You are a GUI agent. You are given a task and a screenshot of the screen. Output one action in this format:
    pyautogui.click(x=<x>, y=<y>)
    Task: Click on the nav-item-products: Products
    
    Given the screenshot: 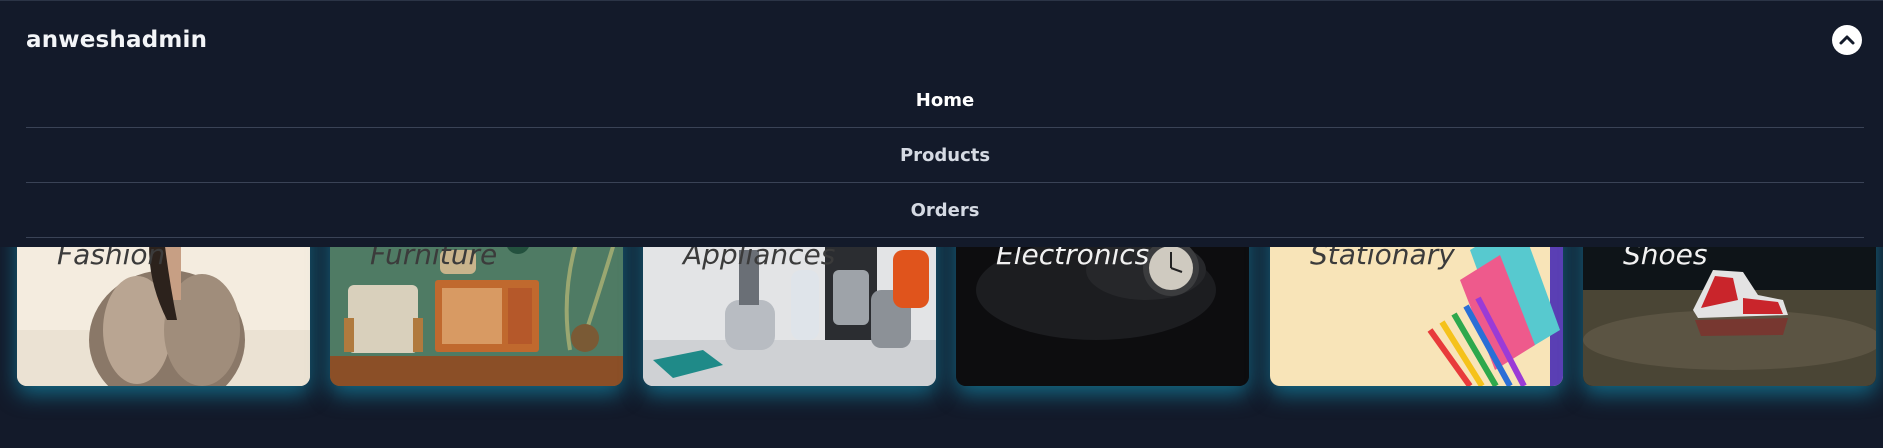 What is the action you would take?
    pyautogui.click(x=945, y=155)
    